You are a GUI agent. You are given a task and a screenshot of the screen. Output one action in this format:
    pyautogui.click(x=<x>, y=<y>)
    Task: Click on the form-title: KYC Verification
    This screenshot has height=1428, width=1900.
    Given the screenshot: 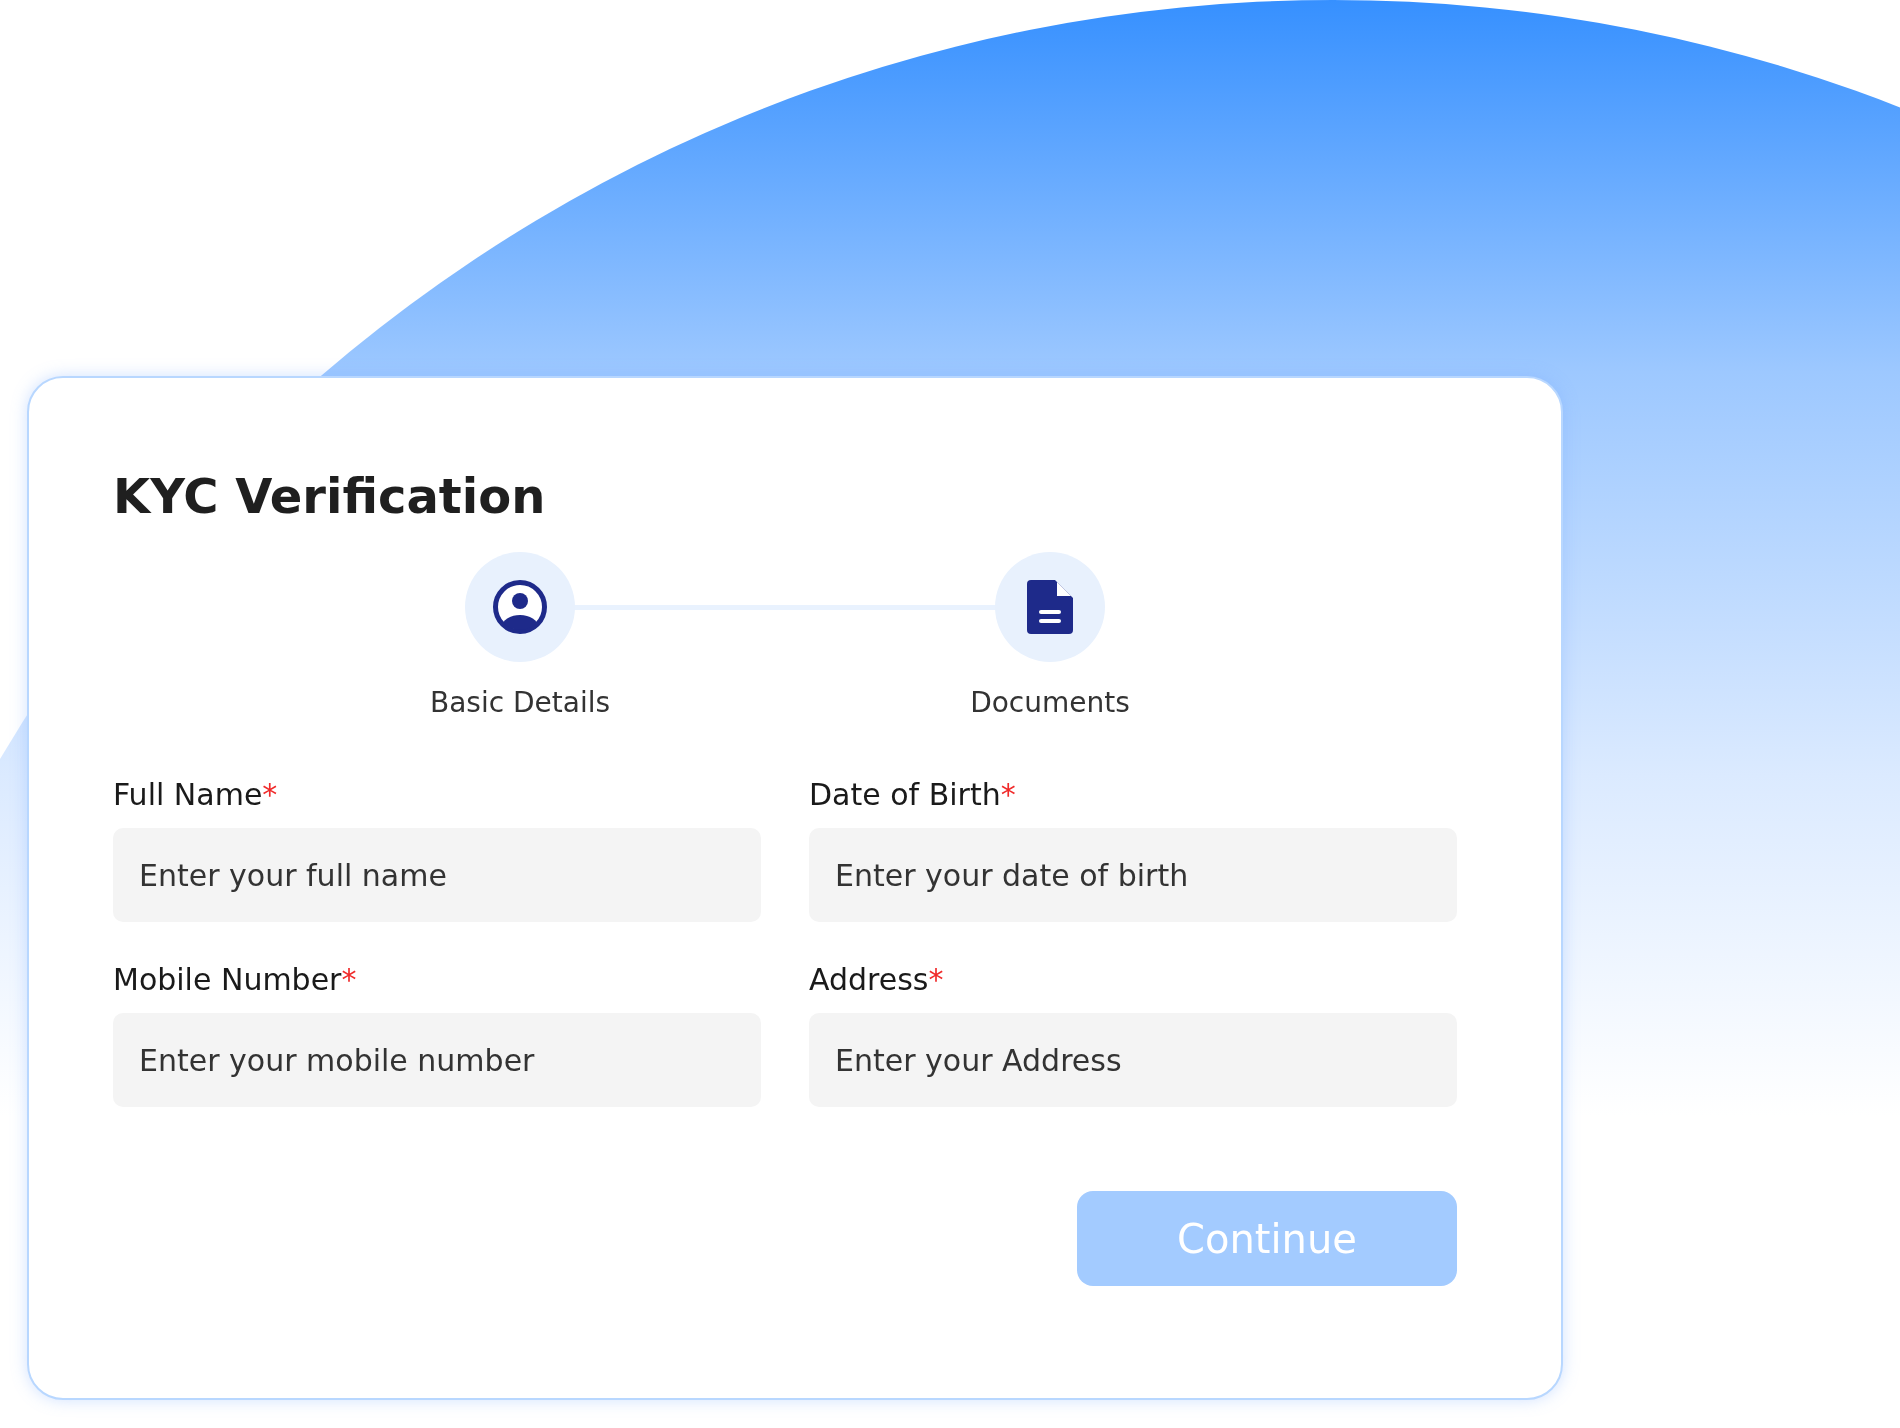 What is the action you would take?
    pyautogui.click(x=330, y=496)
    